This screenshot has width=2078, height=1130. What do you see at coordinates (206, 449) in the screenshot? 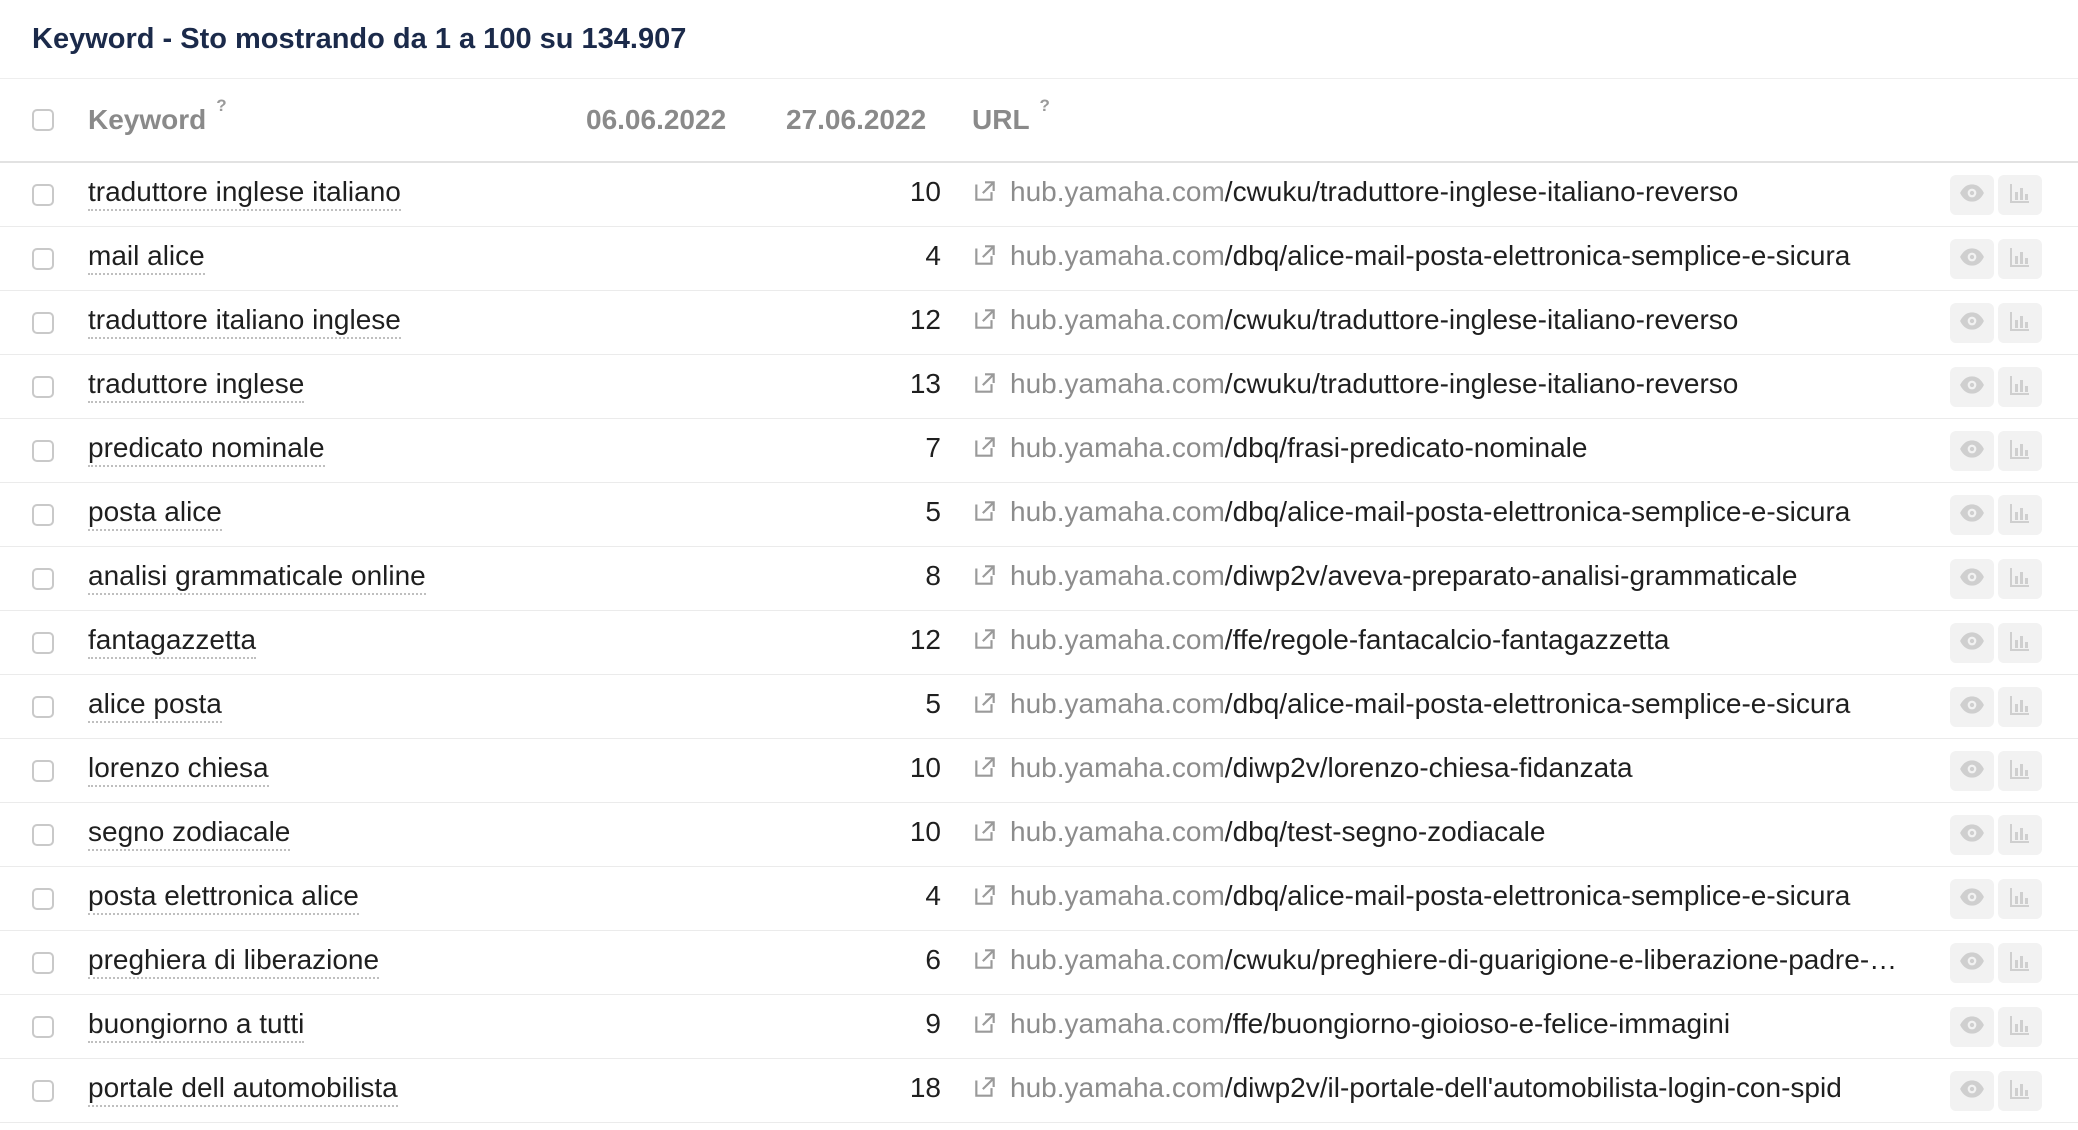
I see `keyword-link: predicato nominale` at bounding box center [206, 449].